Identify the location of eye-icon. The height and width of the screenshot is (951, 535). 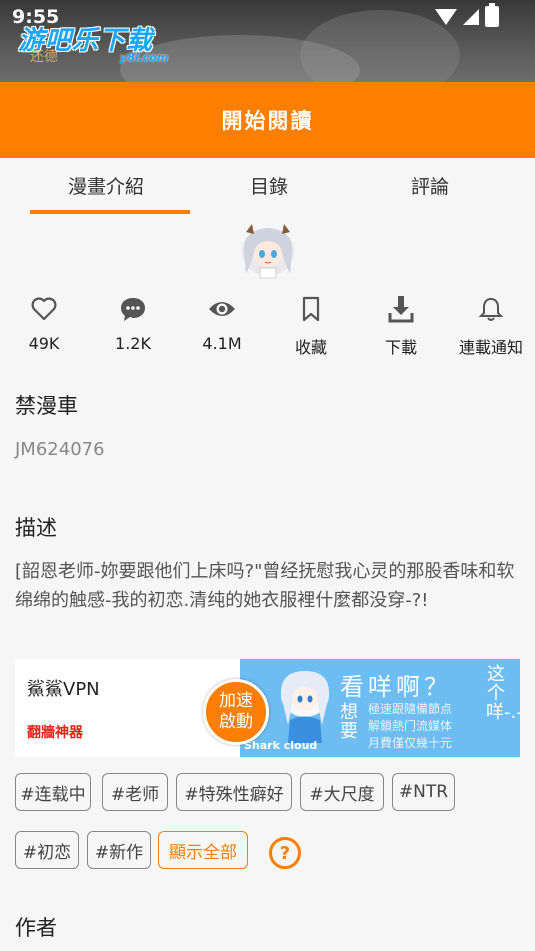
(222, 309).